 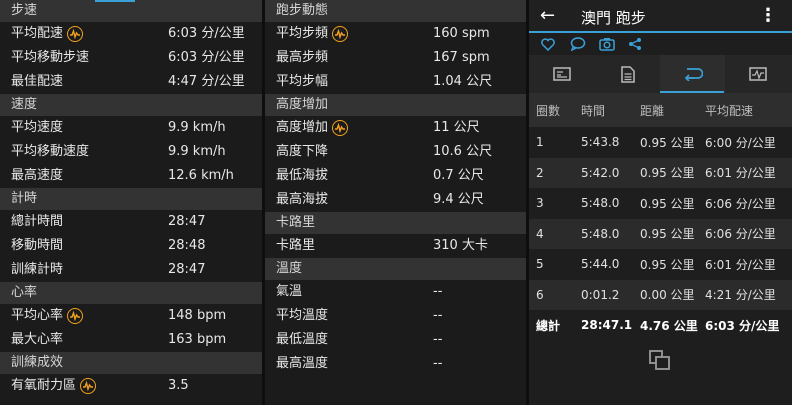 What do you see at coordinates (593, 110) in the screenshot?
I see `col-header-time: 時間` at bounding box center [593, 110].